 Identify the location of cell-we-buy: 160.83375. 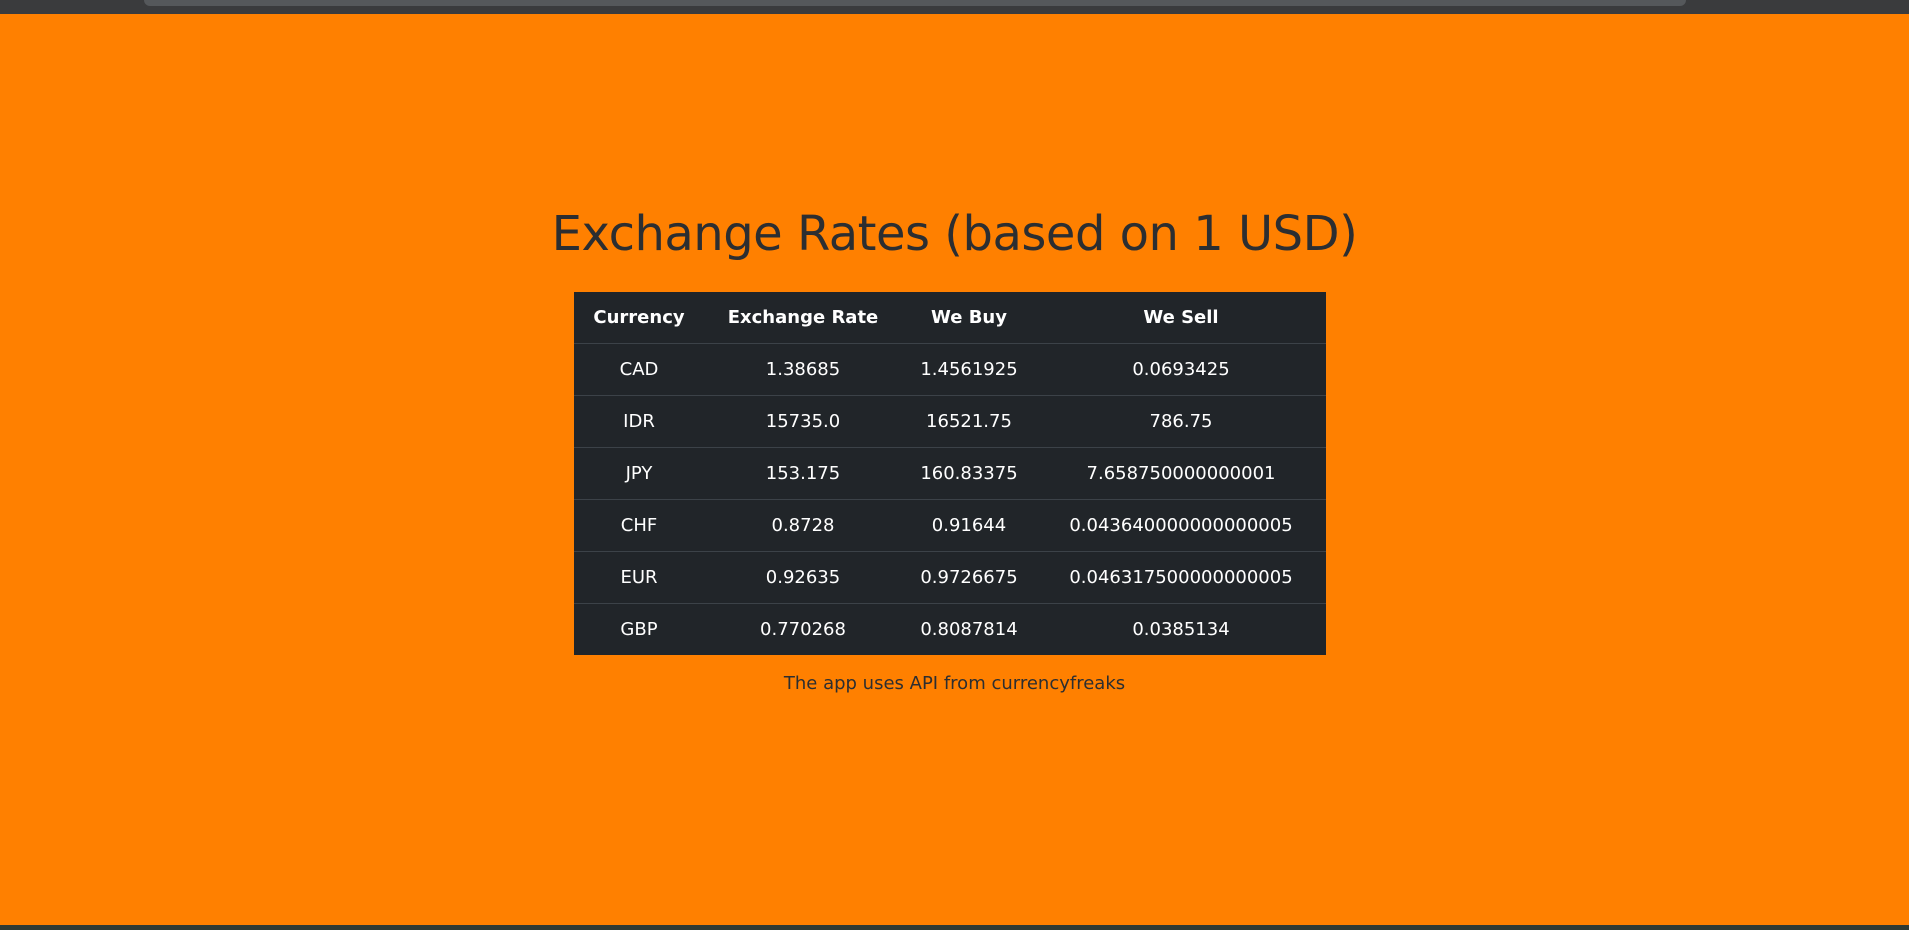
(969, 473).